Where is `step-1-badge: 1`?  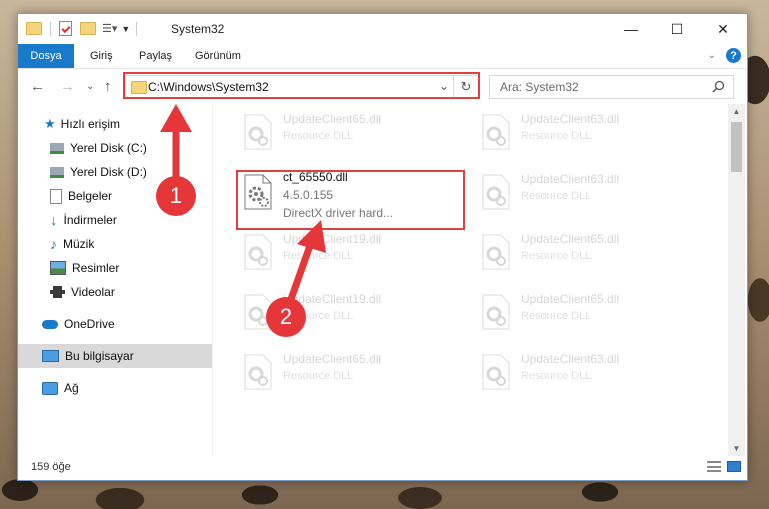
step-1-badge: 1 is located at coordinates (176, 196).